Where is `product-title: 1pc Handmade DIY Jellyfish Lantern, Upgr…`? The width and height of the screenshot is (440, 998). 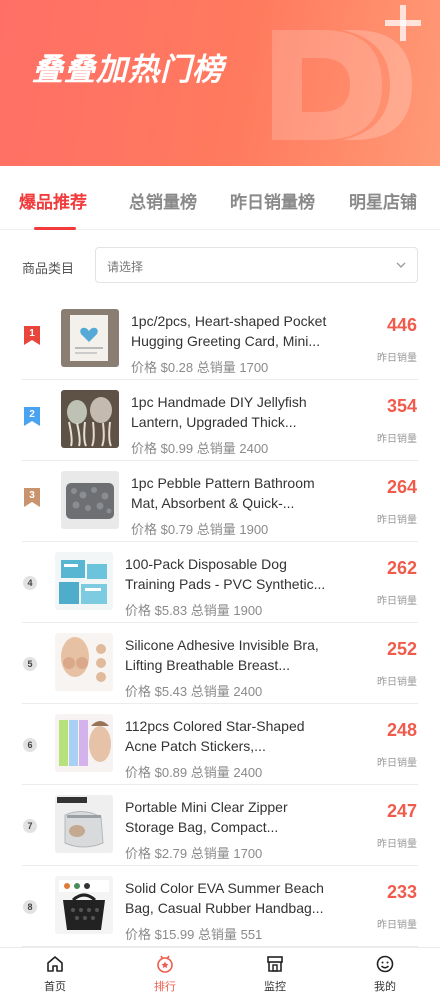 product-title: 1pc Handmade DIY Jellyfish Lantern, Upgr… is located at coordinates (219, 412).